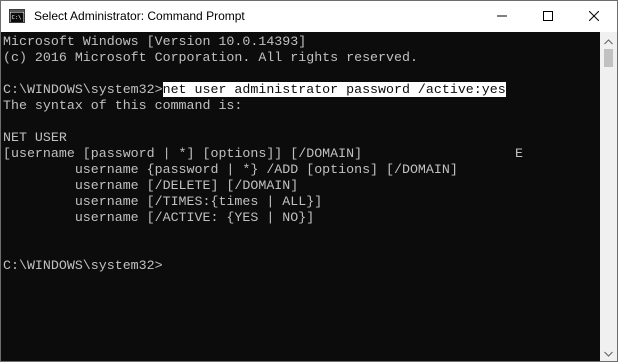 This screenshot has height=362, width=618. I want to click on title-bar: C:\ Select Administrator: Command Prompt, so click(309, 16).